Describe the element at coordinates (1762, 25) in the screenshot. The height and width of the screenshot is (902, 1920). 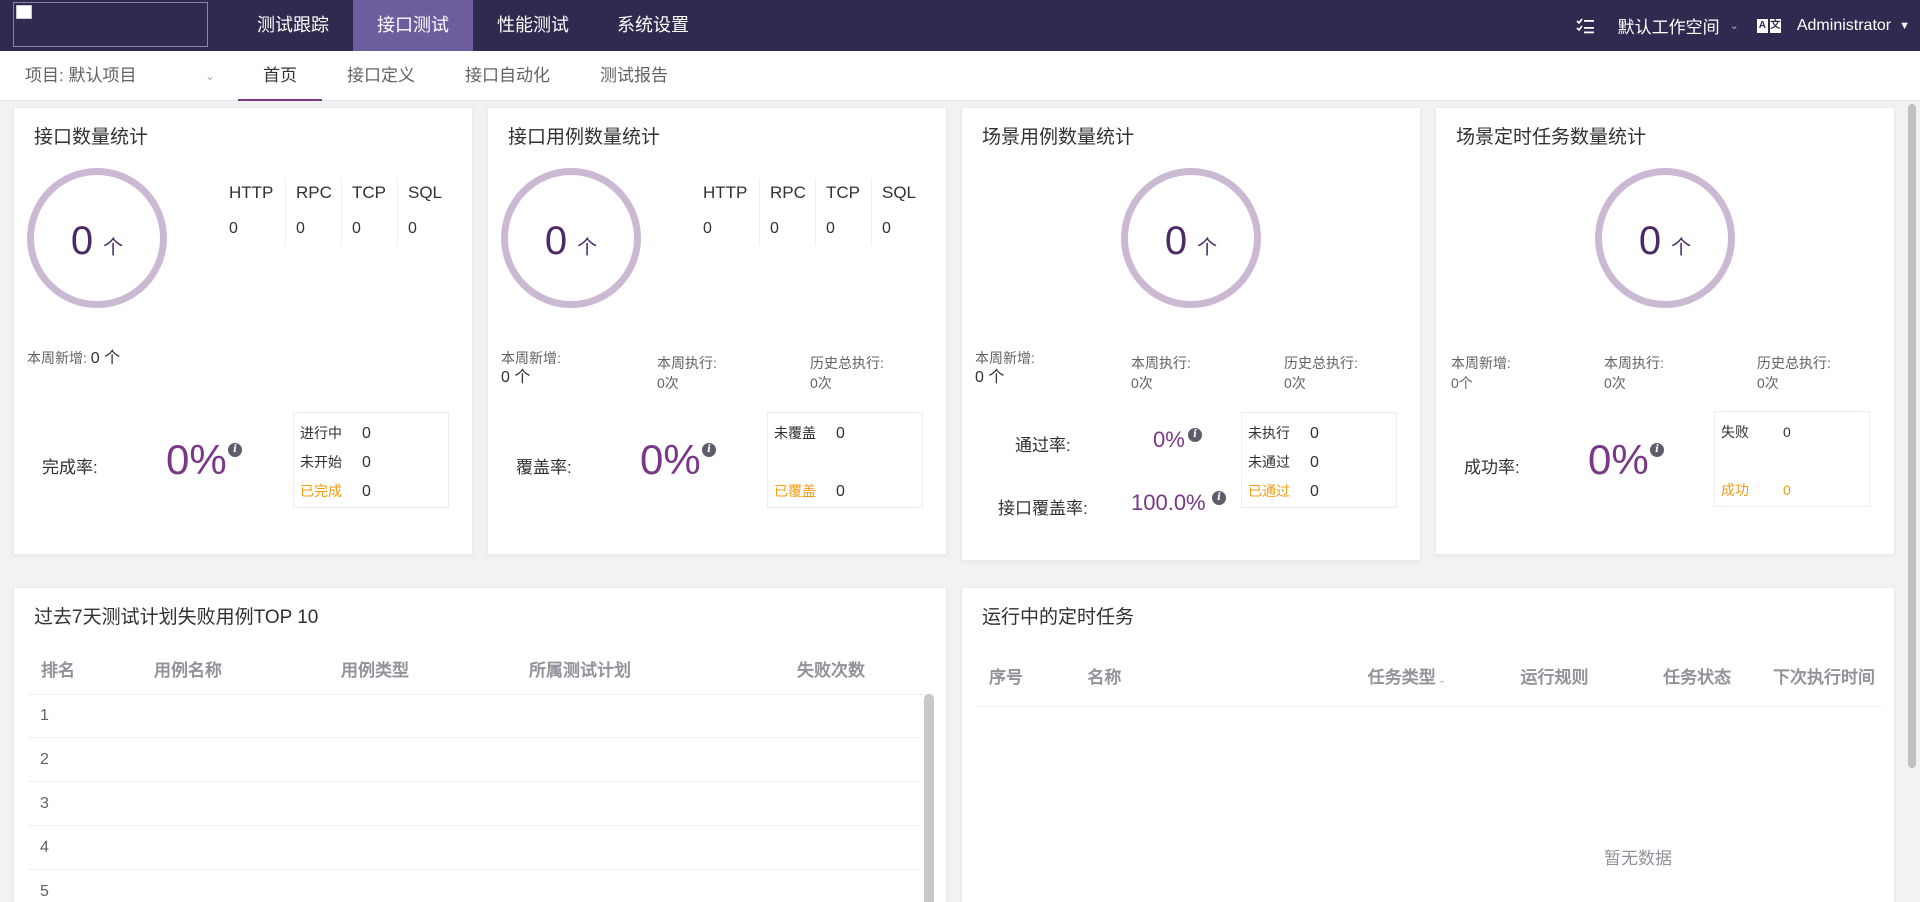
I see `lang-icon-latin: A` at that location.